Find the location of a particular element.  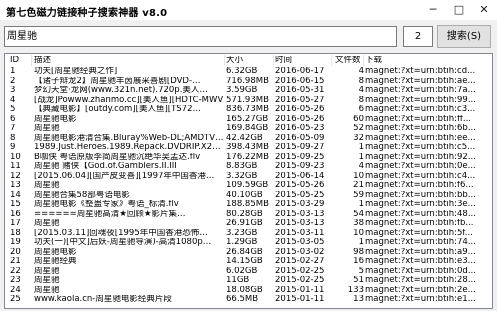

row-id-cell: 20 is located at coordinates (15, 252).